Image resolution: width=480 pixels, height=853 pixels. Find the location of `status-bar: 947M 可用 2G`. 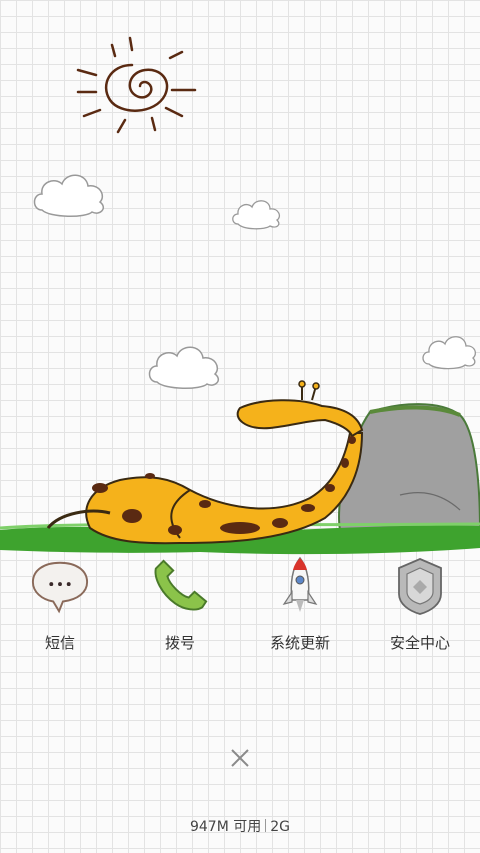

status-bar: 947M 可用 2G is located at coordinates (240, 826).